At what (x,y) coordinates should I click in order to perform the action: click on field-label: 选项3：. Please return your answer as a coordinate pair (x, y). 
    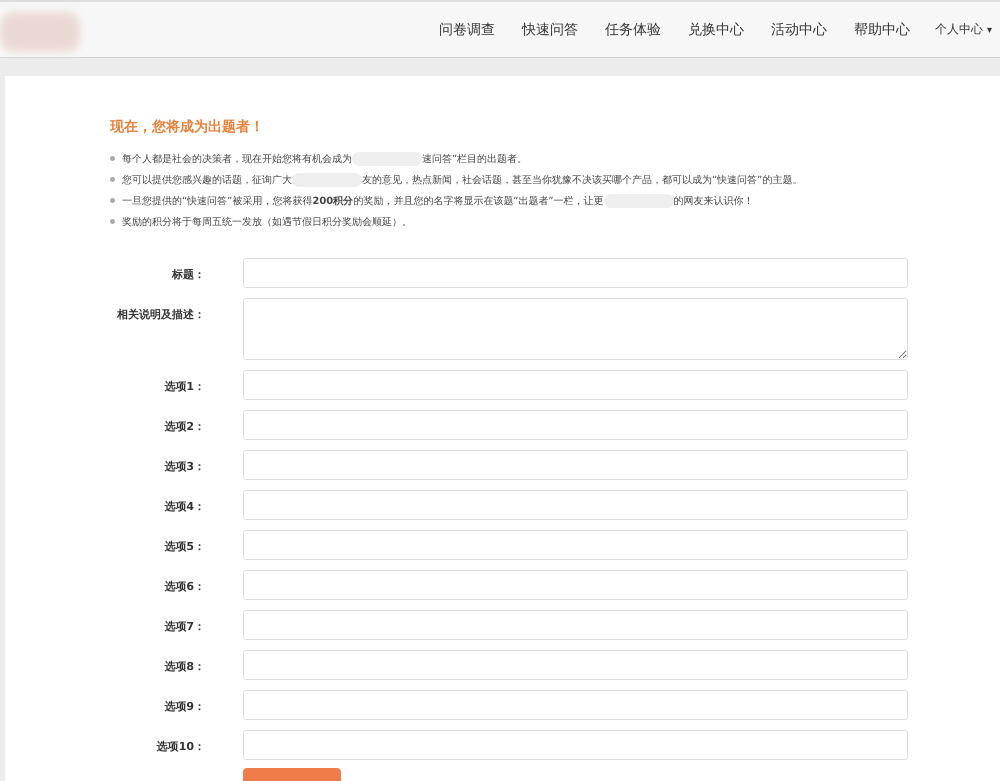
    Looking at the image, I should click on (184, 466).